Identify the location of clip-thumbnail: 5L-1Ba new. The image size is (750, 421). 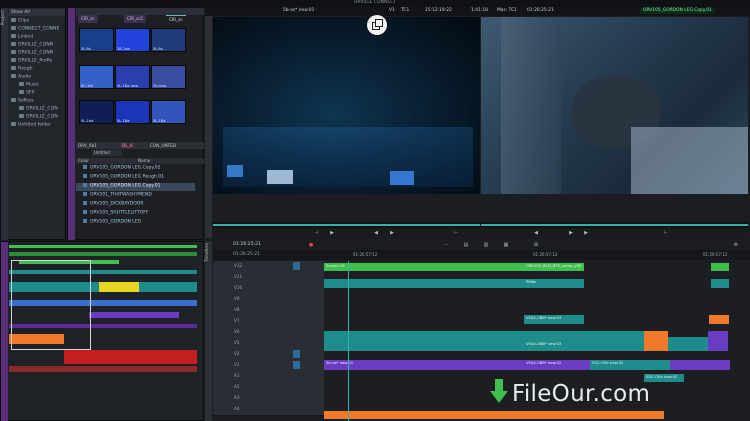
(132, 77).